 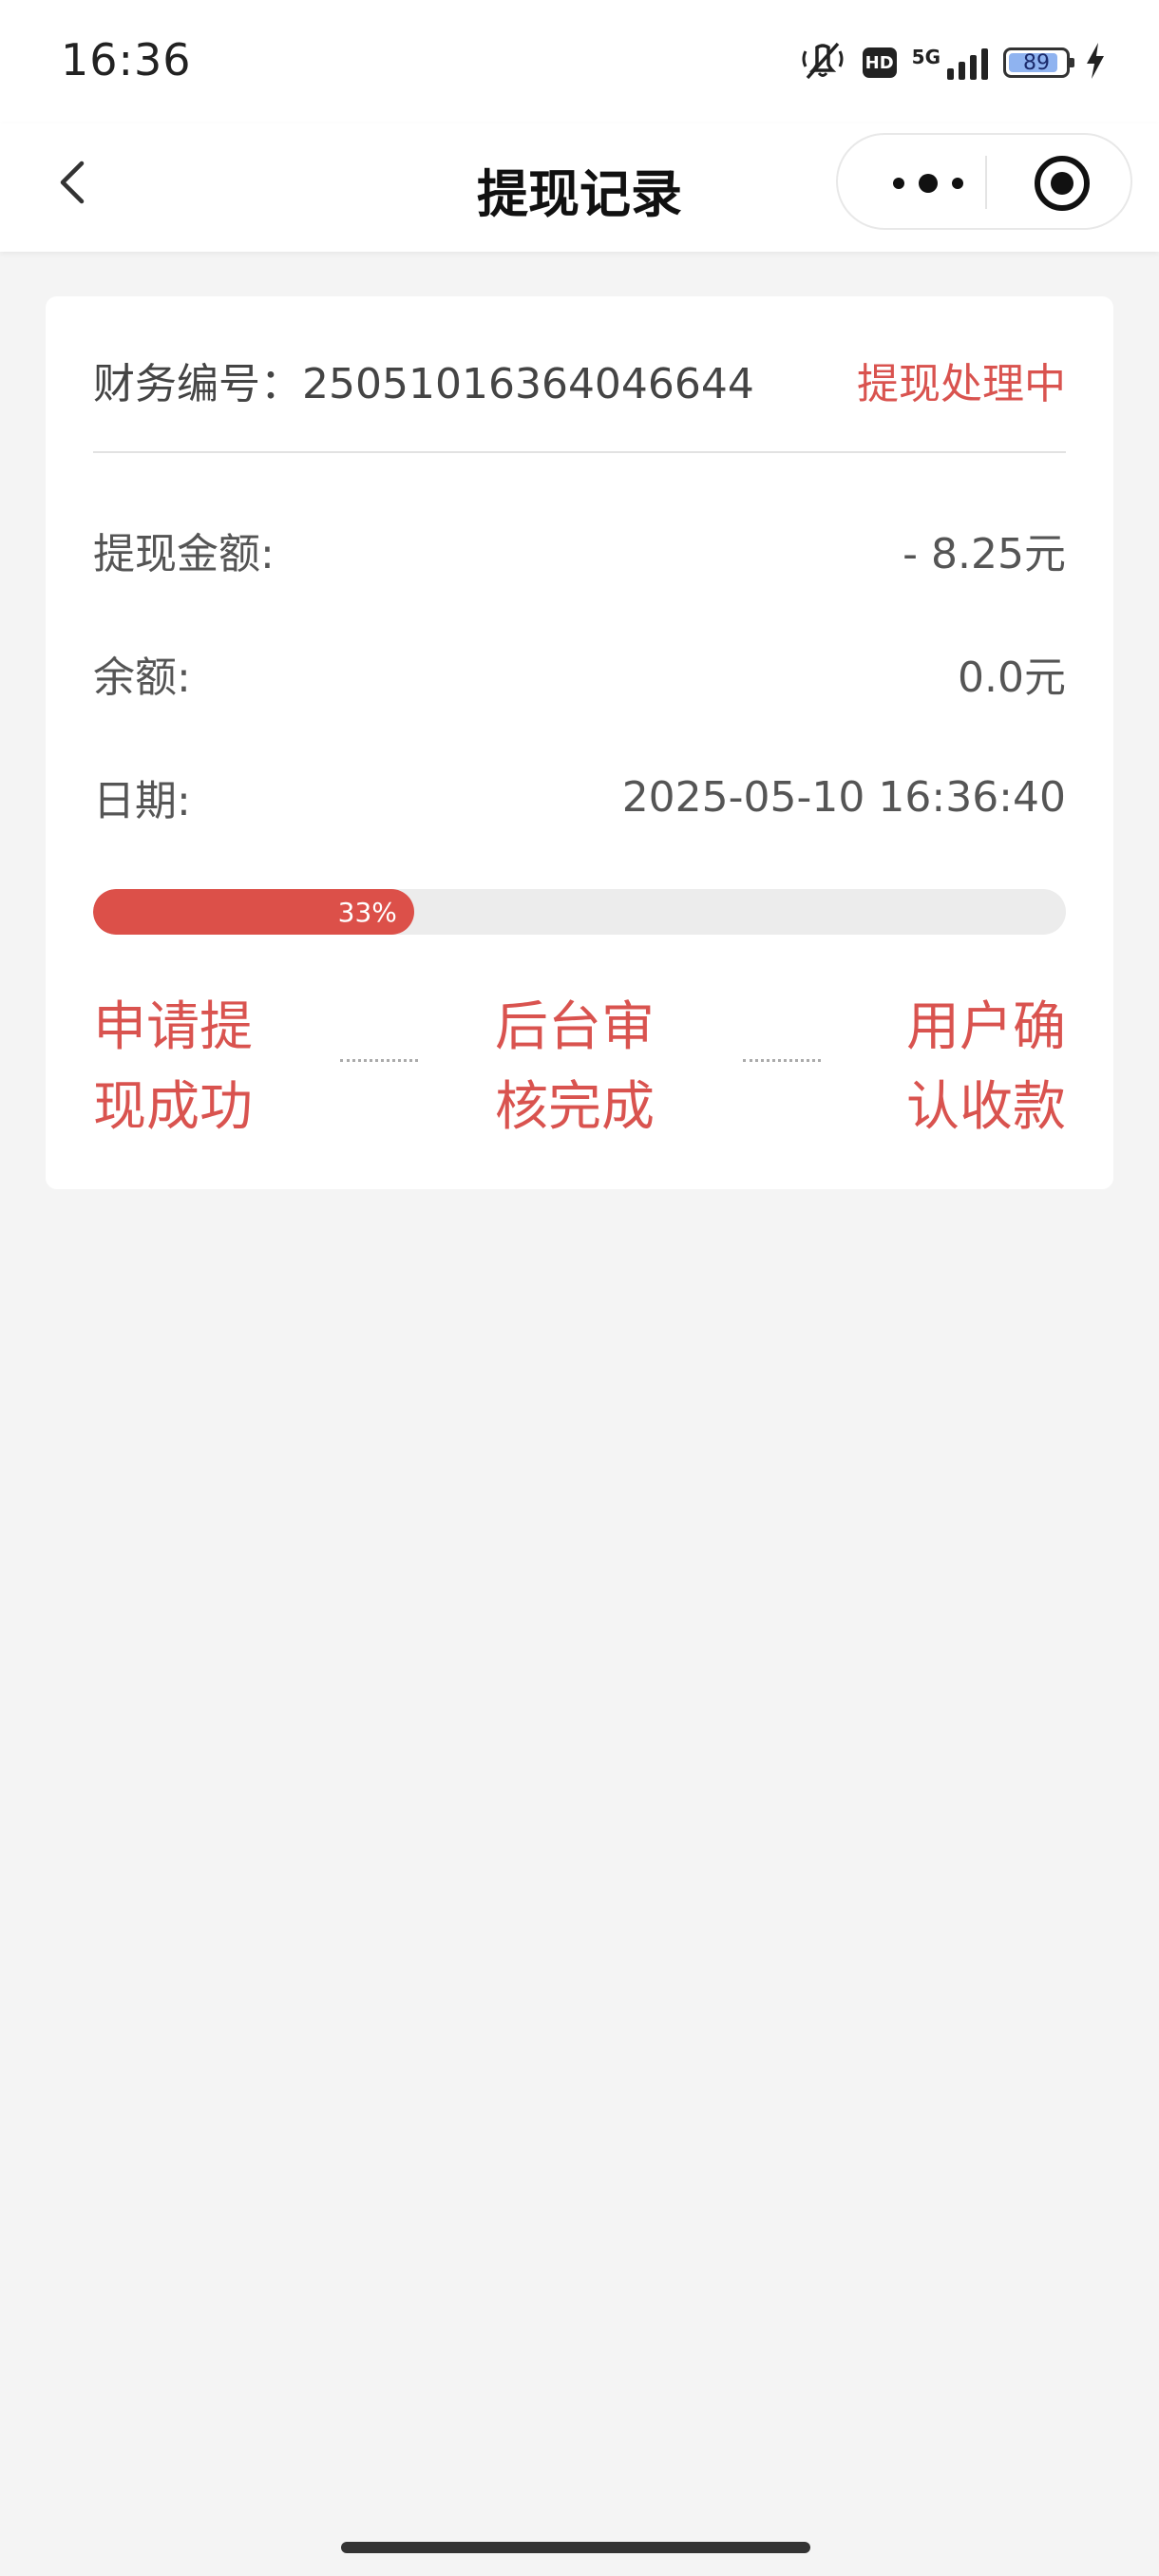 I want to click on step-apply-line1: 申请提, so click(x=173, y=1027).